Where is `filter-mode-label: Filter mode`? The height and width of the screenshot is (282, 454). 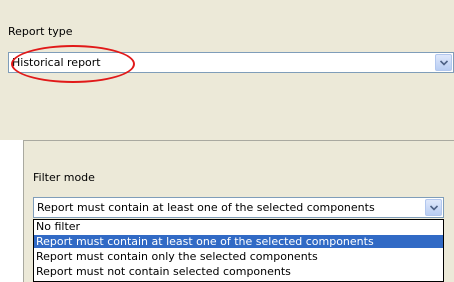 filter-mode-label: Filter mode is located at coordinates (64, 177).